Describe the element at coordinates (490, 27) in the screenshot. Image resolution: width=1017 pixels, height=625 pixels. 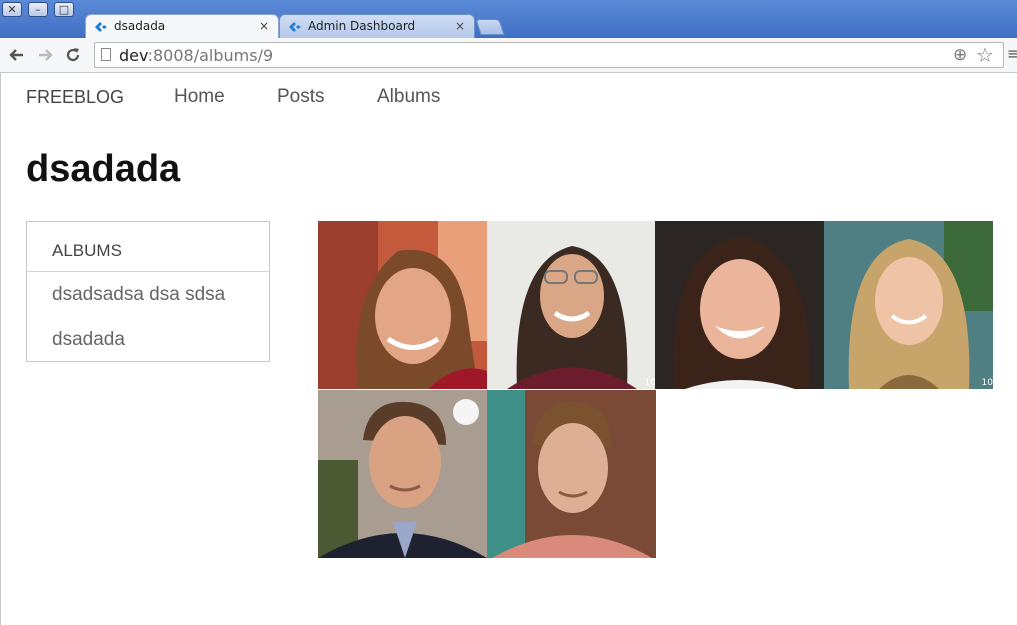
I see `new-tab-button` at that location.